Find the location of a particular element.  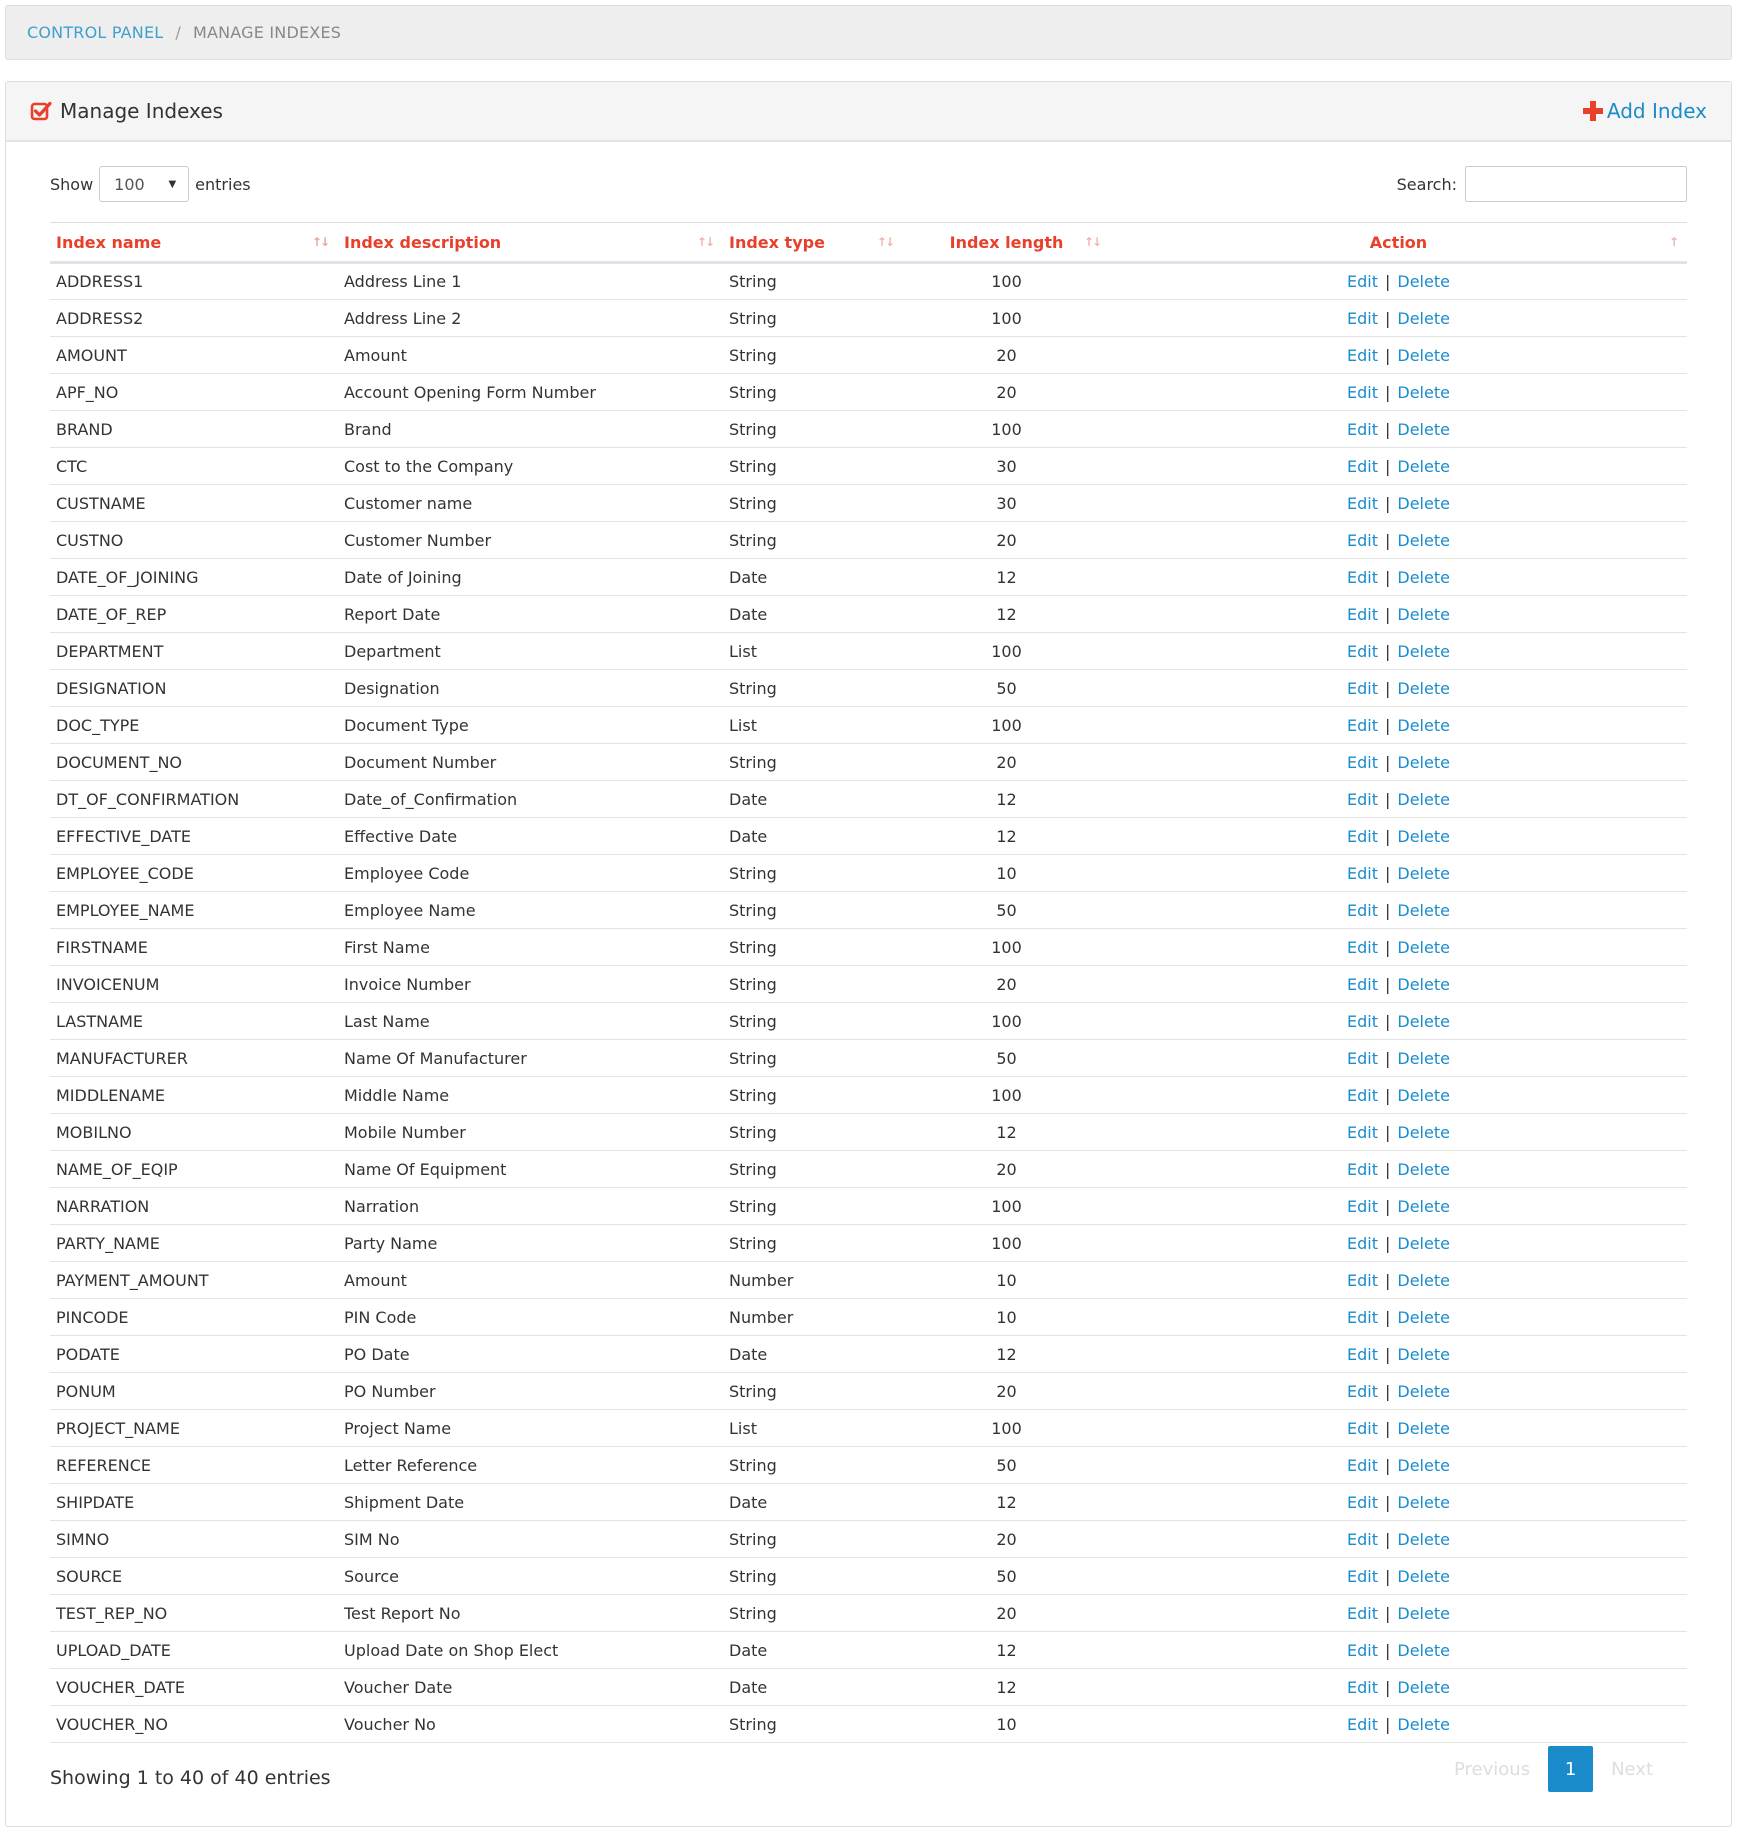

column-header-index-length: Index length ↑↓ is located at coordinates (1006, 243).